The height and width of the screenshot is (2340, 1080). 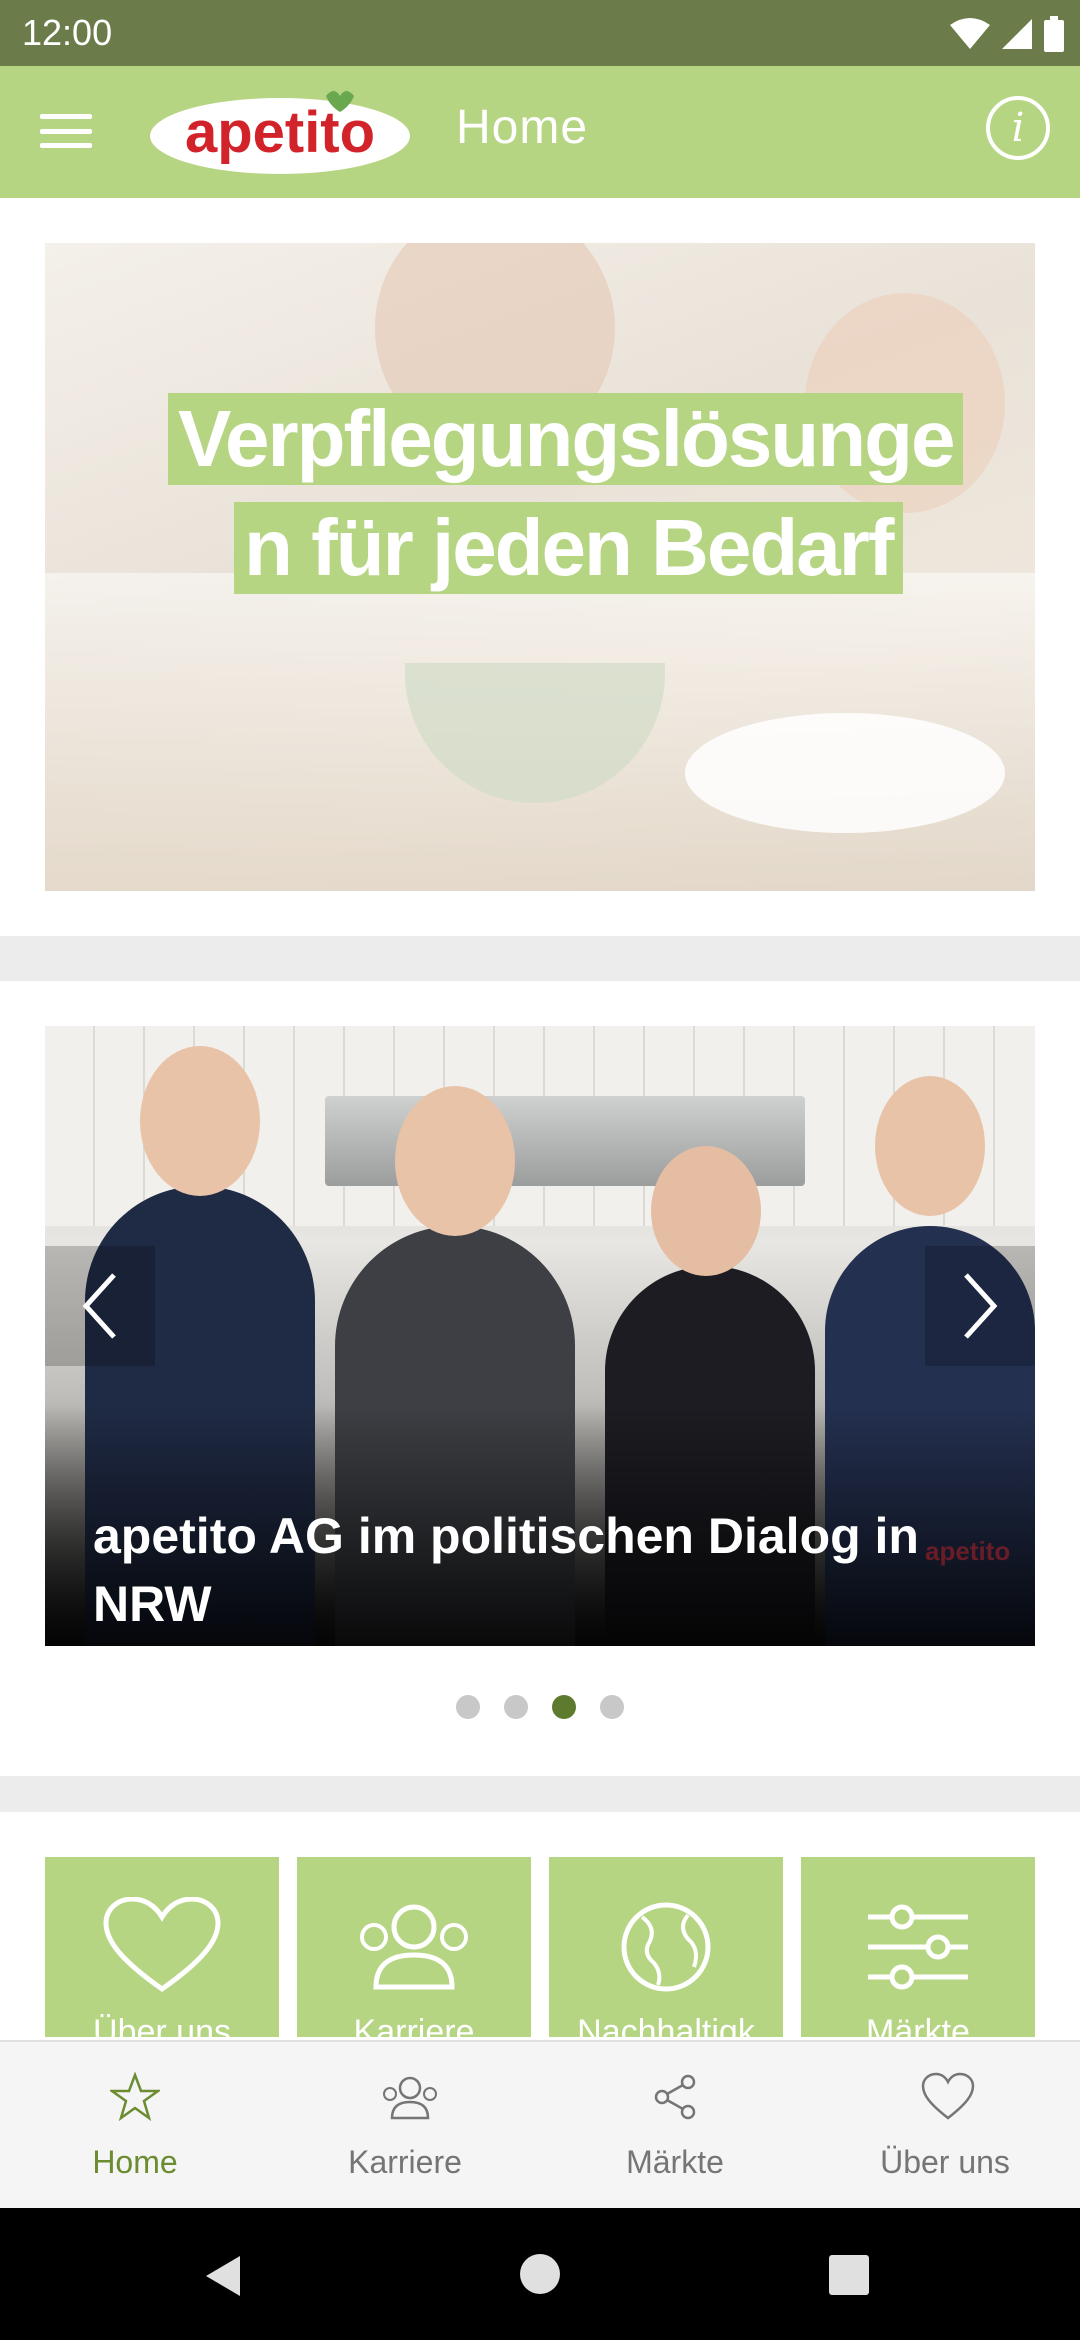 I want to click on nav-karriere: Karriere, so click(x=405, y=2126).